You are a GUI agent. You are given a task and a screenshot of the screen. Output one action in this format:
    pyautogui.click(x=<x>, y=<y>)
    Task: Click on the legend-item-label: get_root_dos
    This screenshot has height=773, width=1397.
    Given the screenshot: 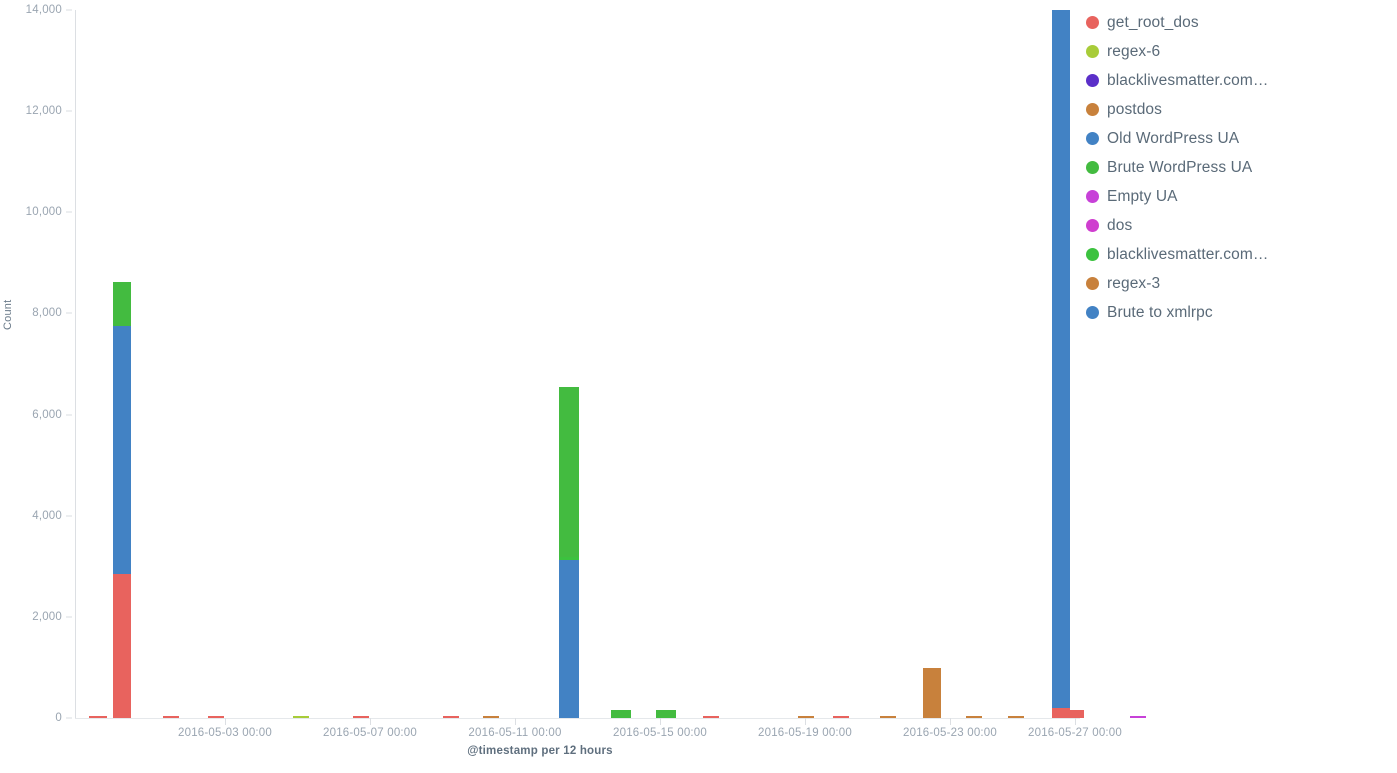 What is the action you would take?
    pyautogui.click(x=1153, y=22)
    